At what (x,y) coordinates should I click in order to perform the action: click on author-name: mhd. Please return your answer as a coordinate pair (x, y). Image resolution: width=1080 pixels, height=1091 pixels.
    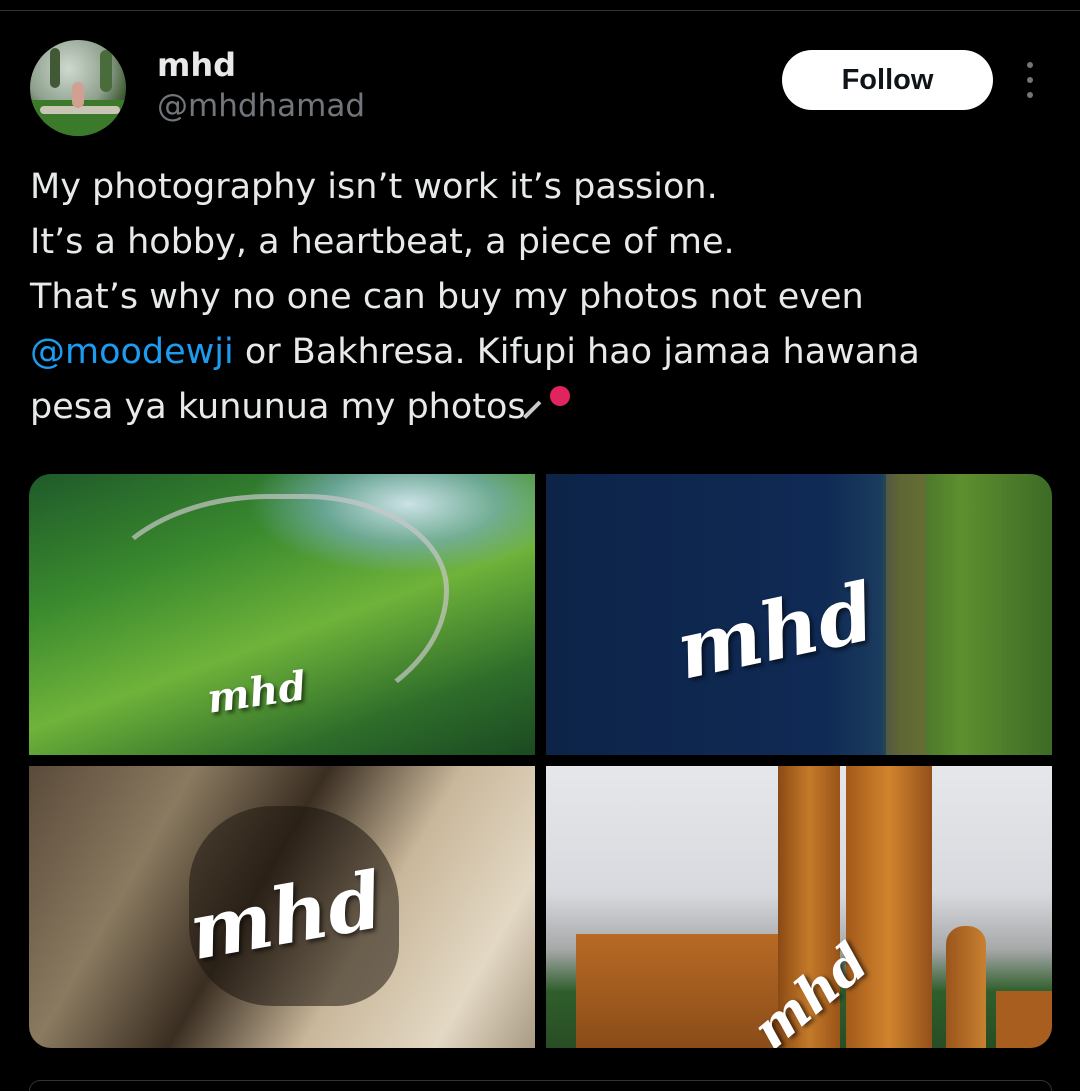
    Looking at the image, I should click on (196, 65).